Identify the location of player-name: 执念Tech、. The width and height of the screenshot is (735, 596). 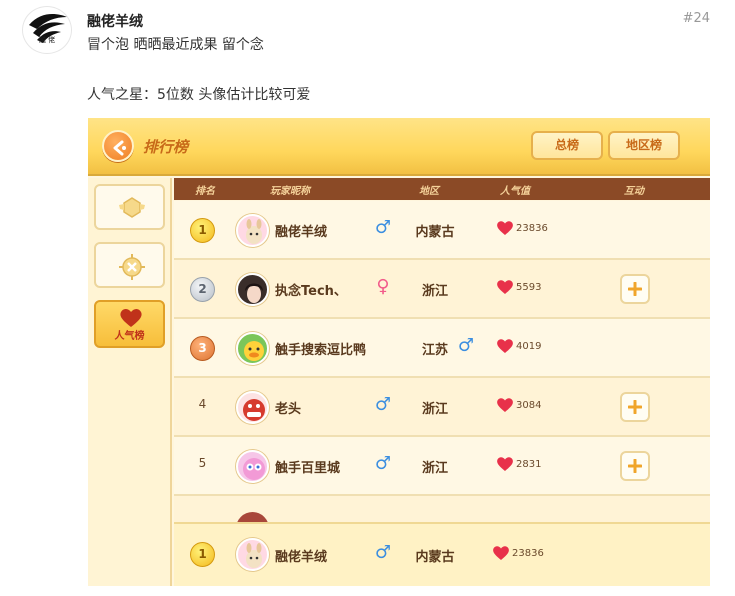
(311, 291).